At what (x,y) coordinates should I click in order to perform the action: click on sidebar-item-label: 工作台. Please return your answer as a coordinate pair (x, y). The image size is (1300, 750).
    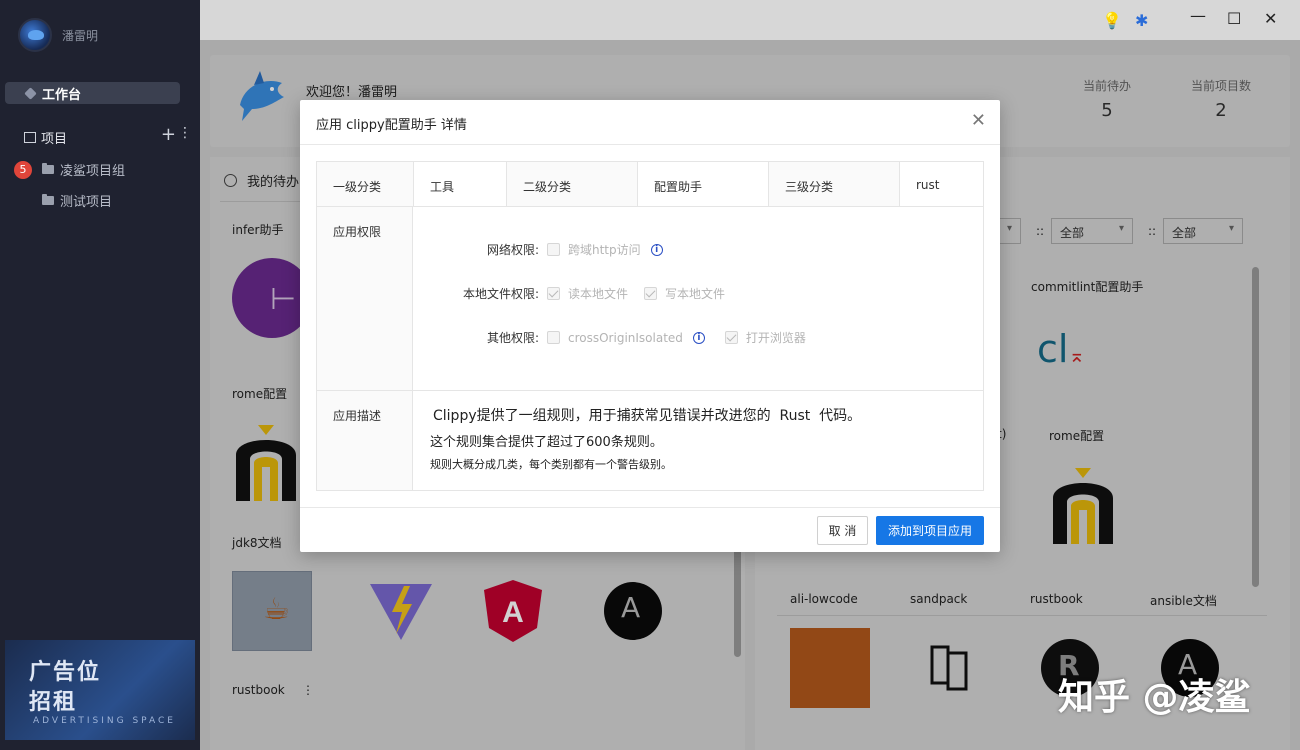
    Looking at the image, I should click on (62, 95).